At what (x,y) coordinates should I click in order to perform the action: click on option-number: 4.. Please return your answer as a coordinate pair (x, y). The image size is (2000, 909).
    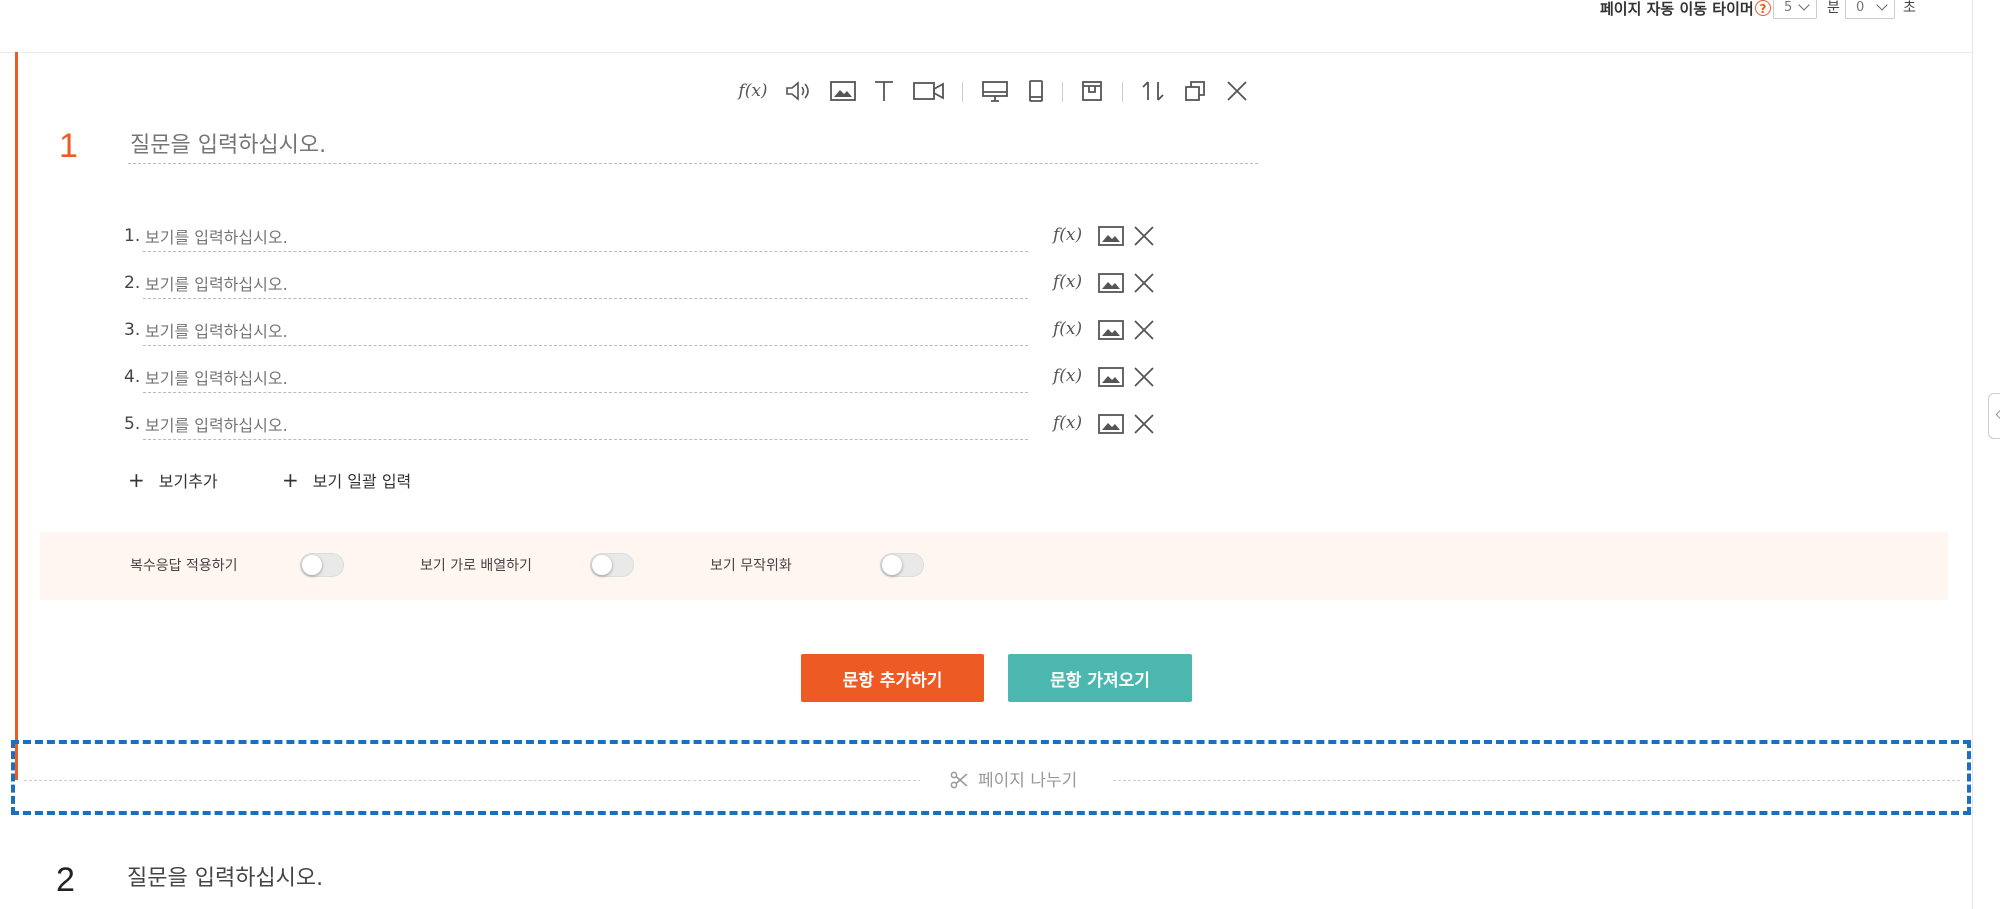
    Looking at the image, I should click on (132, 377).